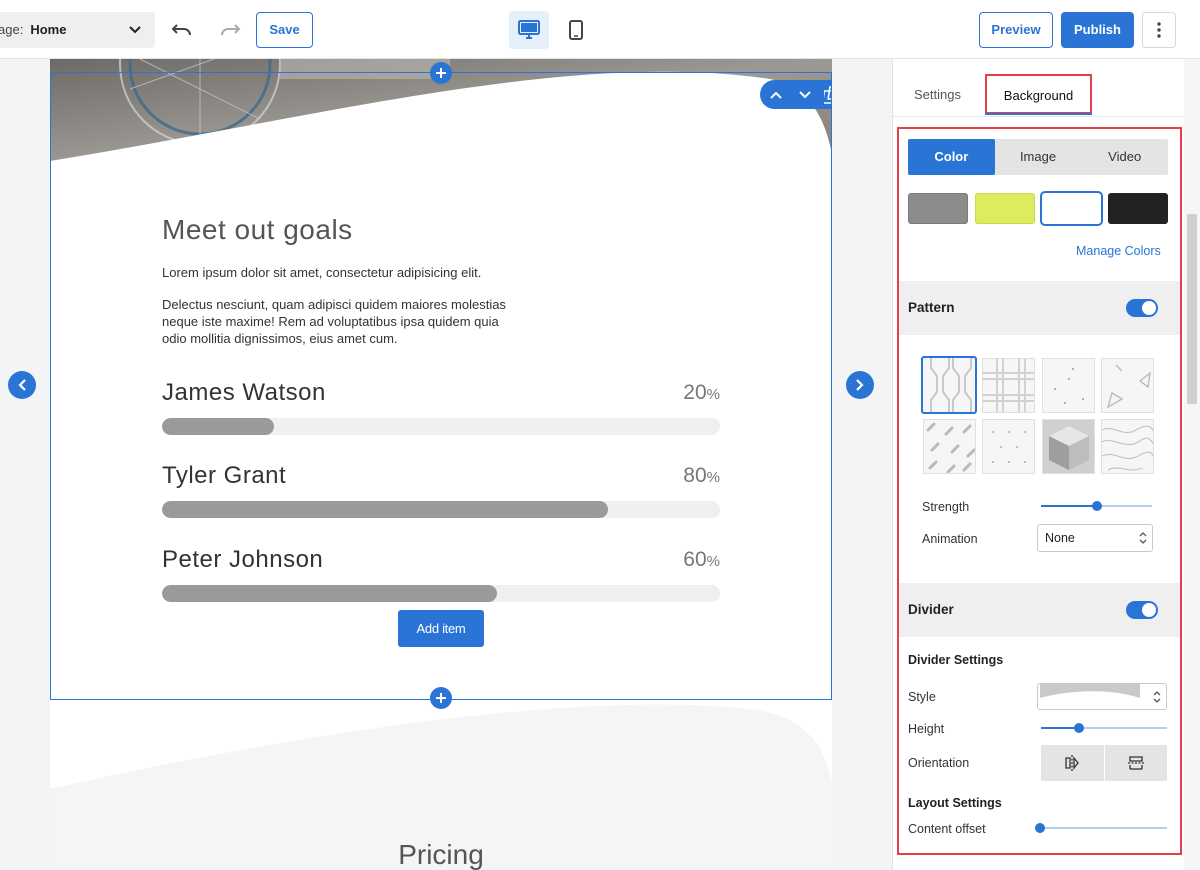 This screenshot has height=870, width=1200. What do you see at coordinates (695, 559) in the screenshot?
I see `skill-percent-value: 60` at bounding box center [695, 559].